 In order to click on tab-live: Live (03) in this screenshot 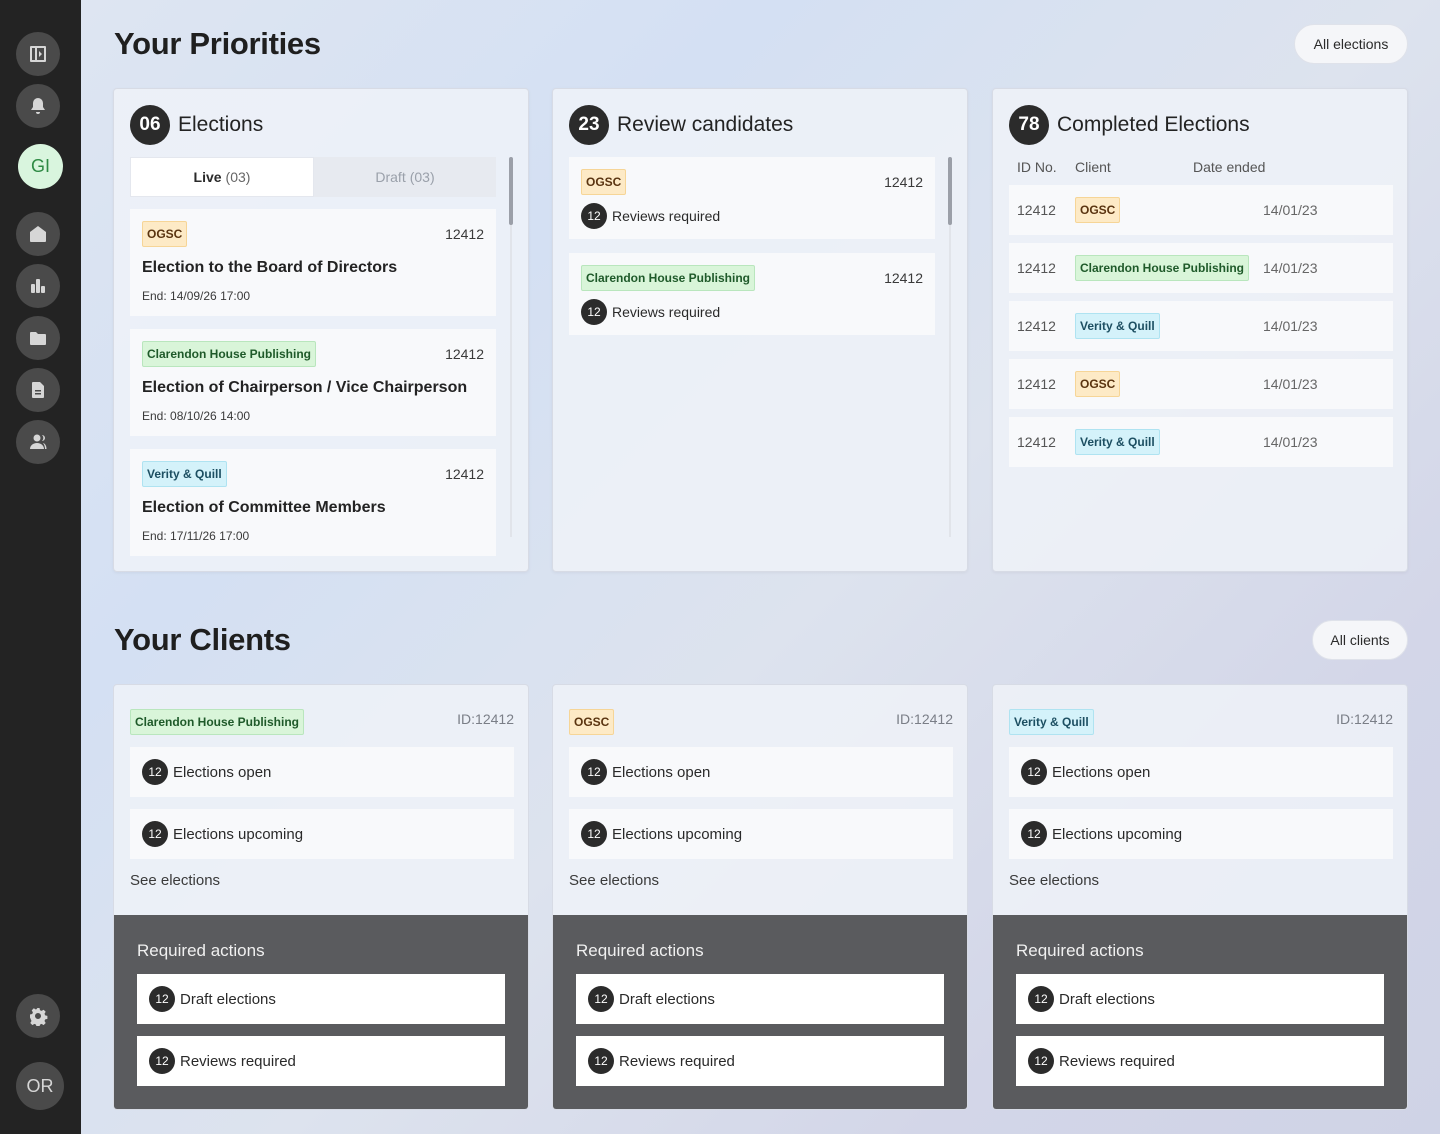, I will do `click(222, 177)`.